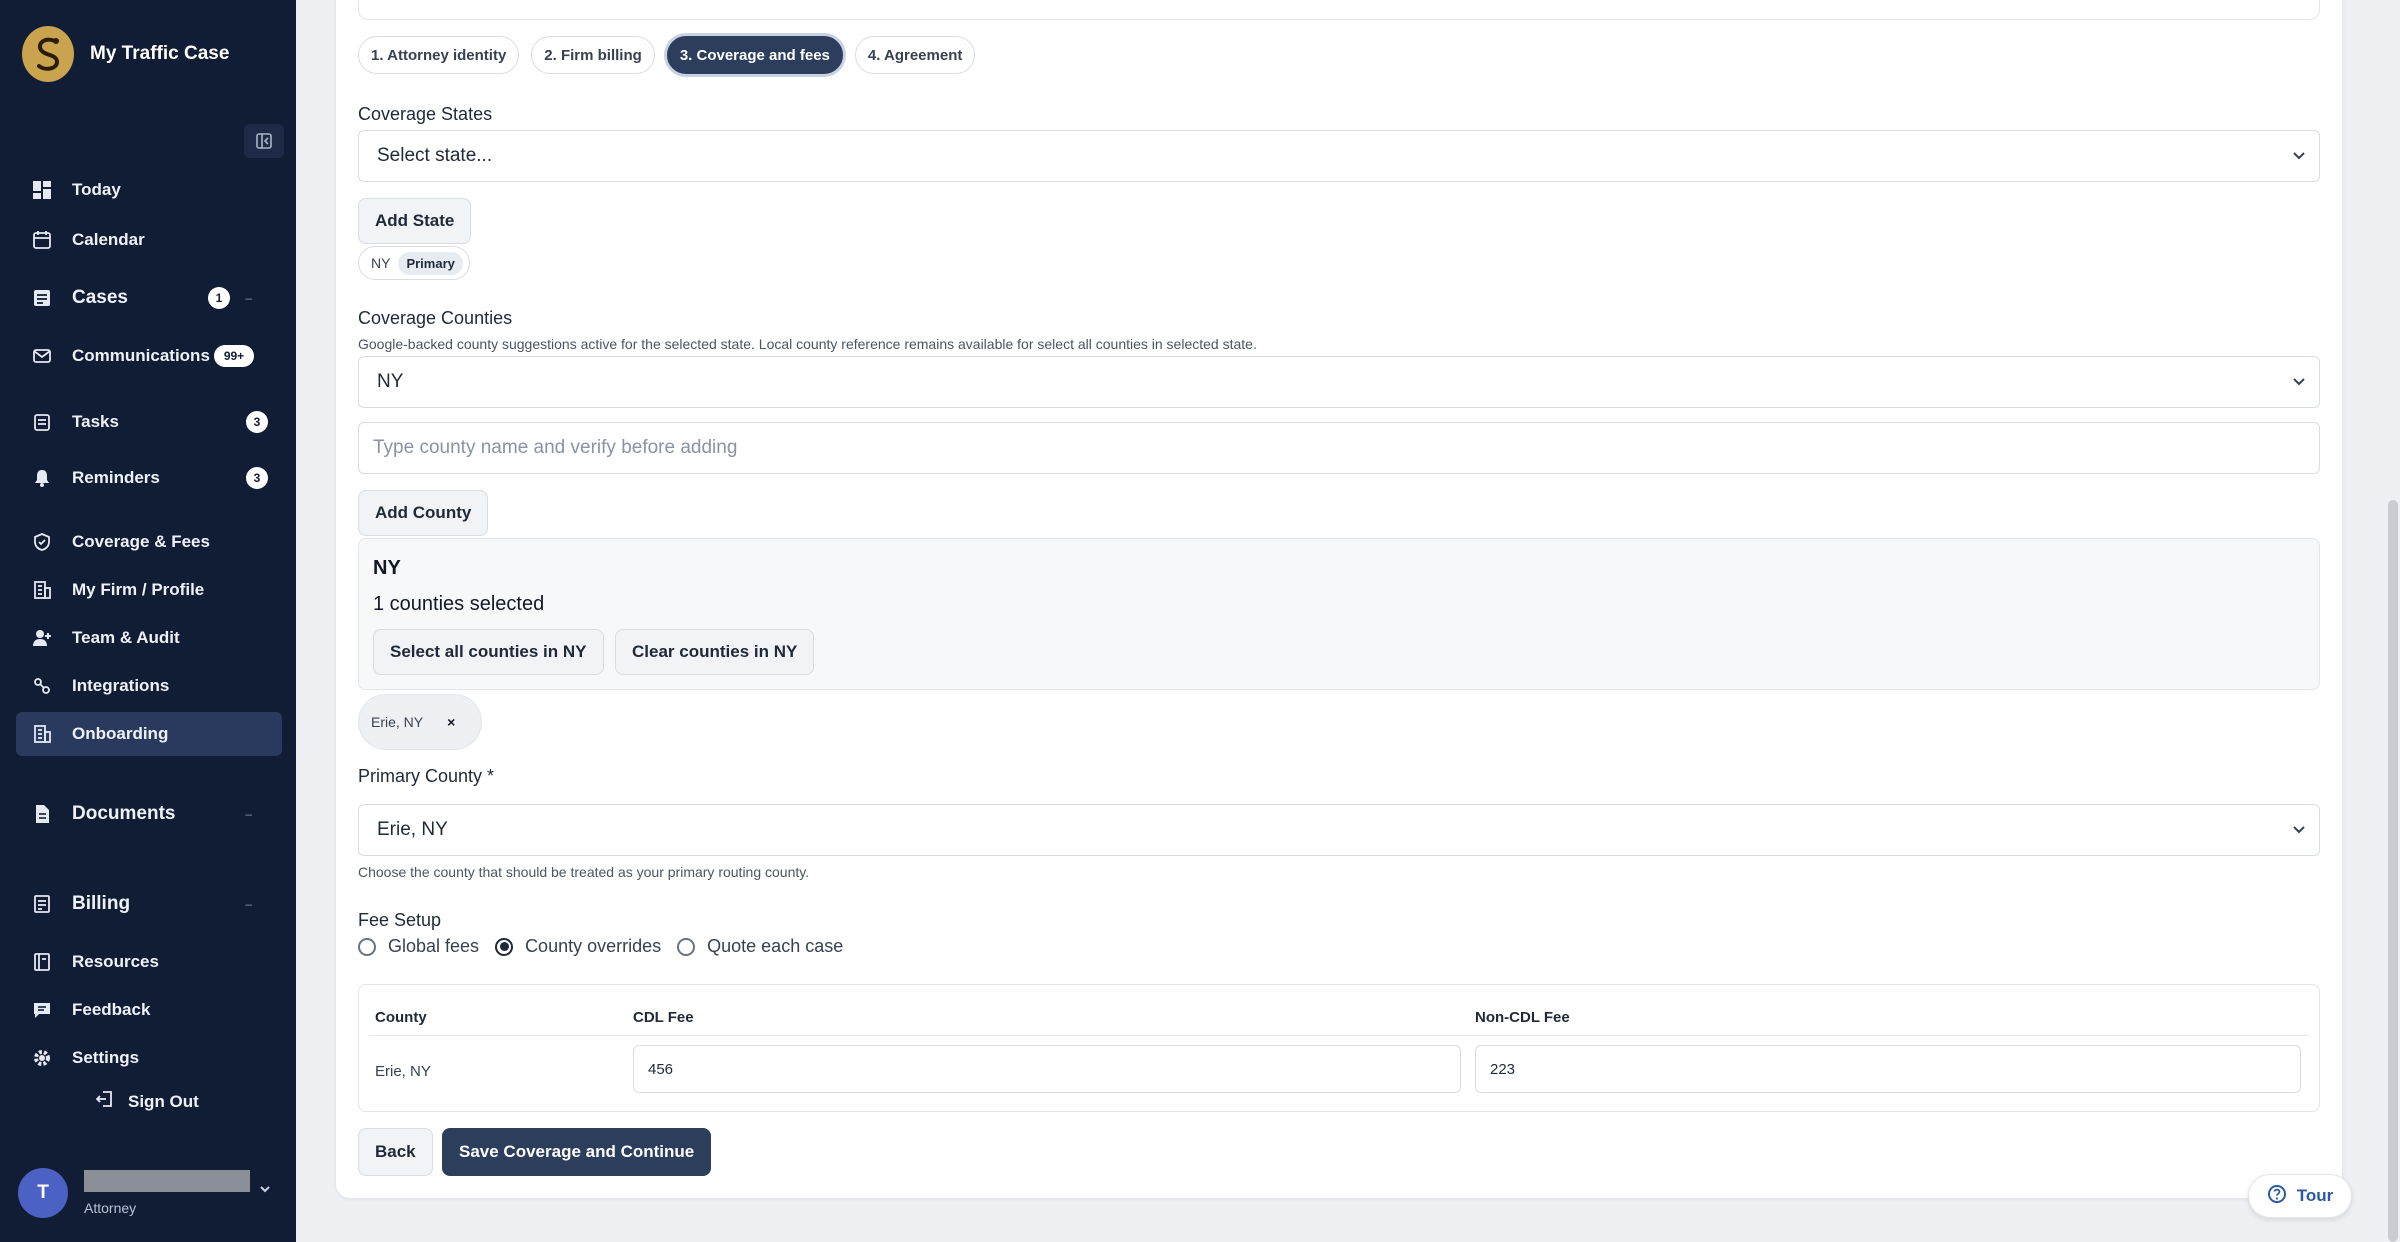 The image size is (2400, 1242). What do you see at coordinates (138, 589) in the screenshot?
I see `sidebar-item-label: My Firm / Profile` at bounding box center [138, 589].